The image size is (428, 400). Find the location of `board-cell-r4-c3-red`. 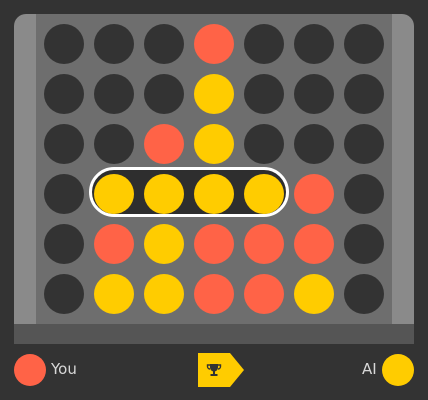

board-cell-r4-c3-red is located at coordinates (214, 244).